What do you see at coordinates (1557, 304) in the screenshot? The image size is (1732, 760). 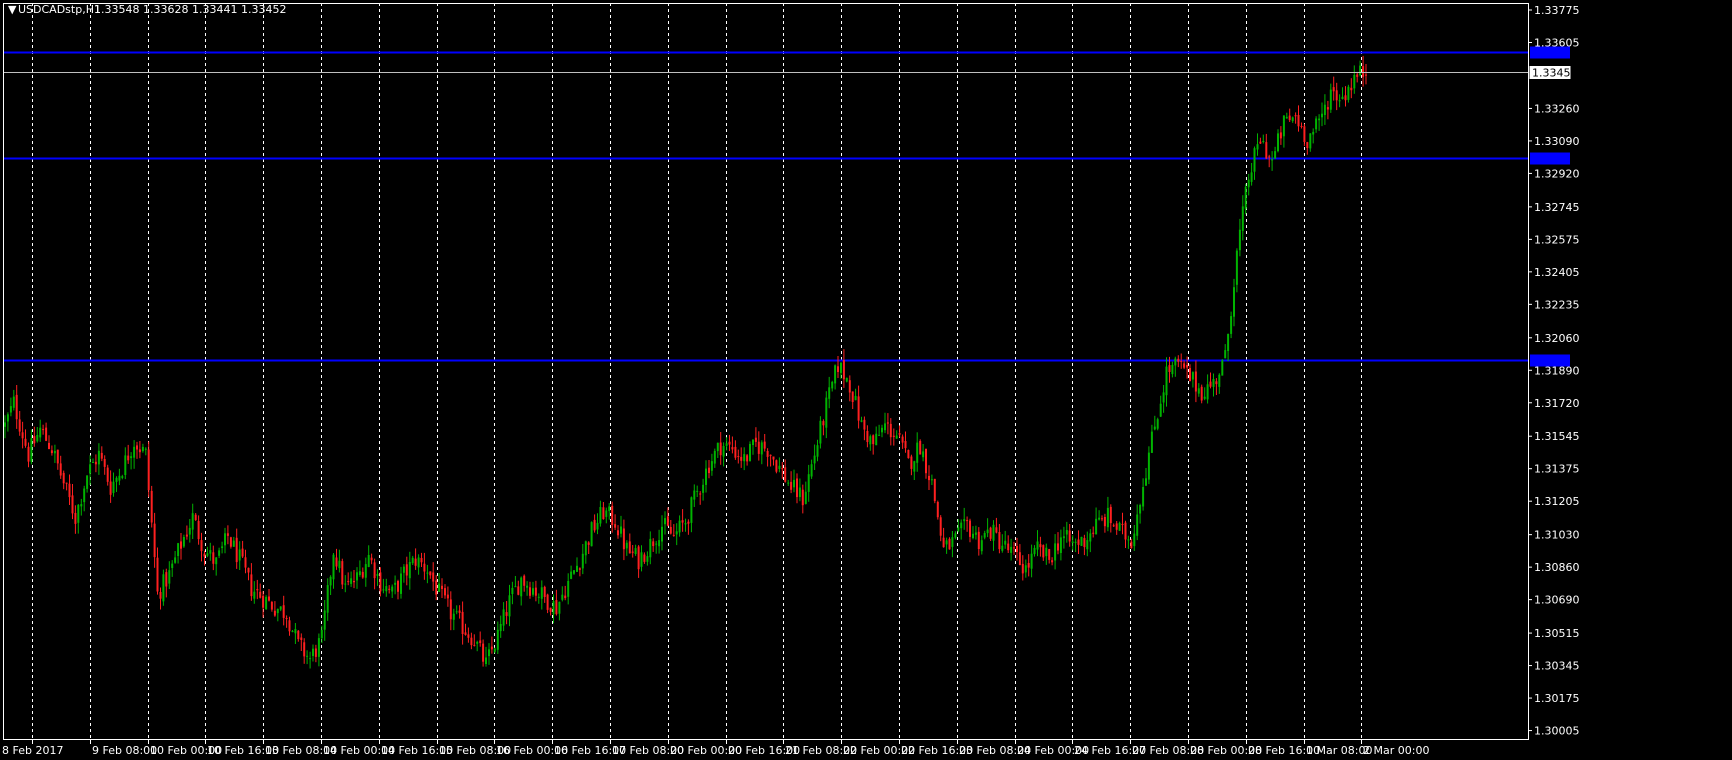 I see `price-tick-label: 1.32235` at bounding box center [1557, 304].